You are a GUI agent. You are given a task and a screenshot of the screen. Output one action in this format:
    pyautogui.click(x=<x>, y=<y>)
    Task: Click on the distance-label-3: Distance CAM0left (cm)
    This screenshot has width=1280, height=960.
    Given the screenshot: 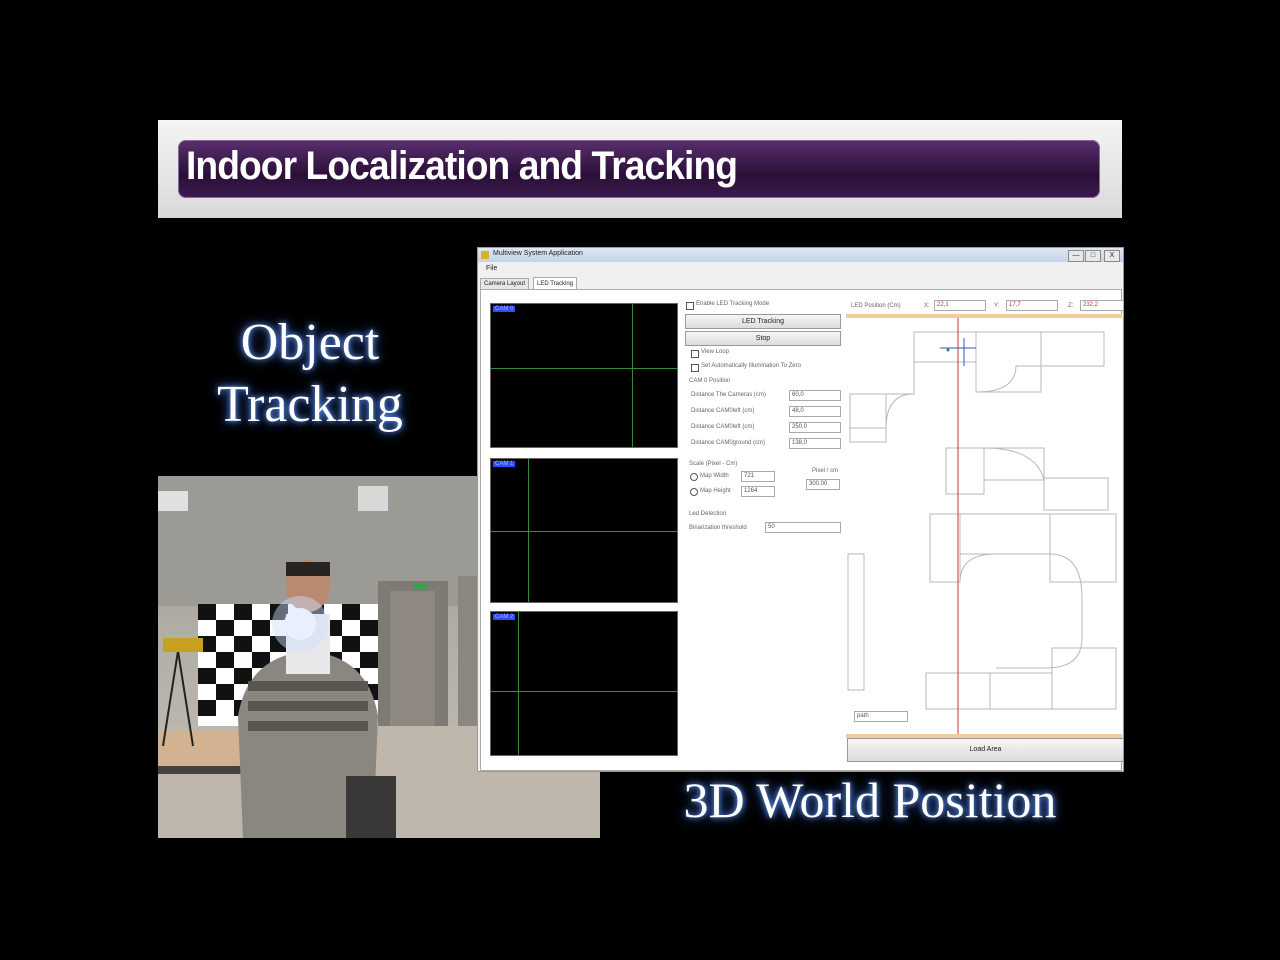 What is the action you would take?
    pyautogui.click(x=723, y=427)
    